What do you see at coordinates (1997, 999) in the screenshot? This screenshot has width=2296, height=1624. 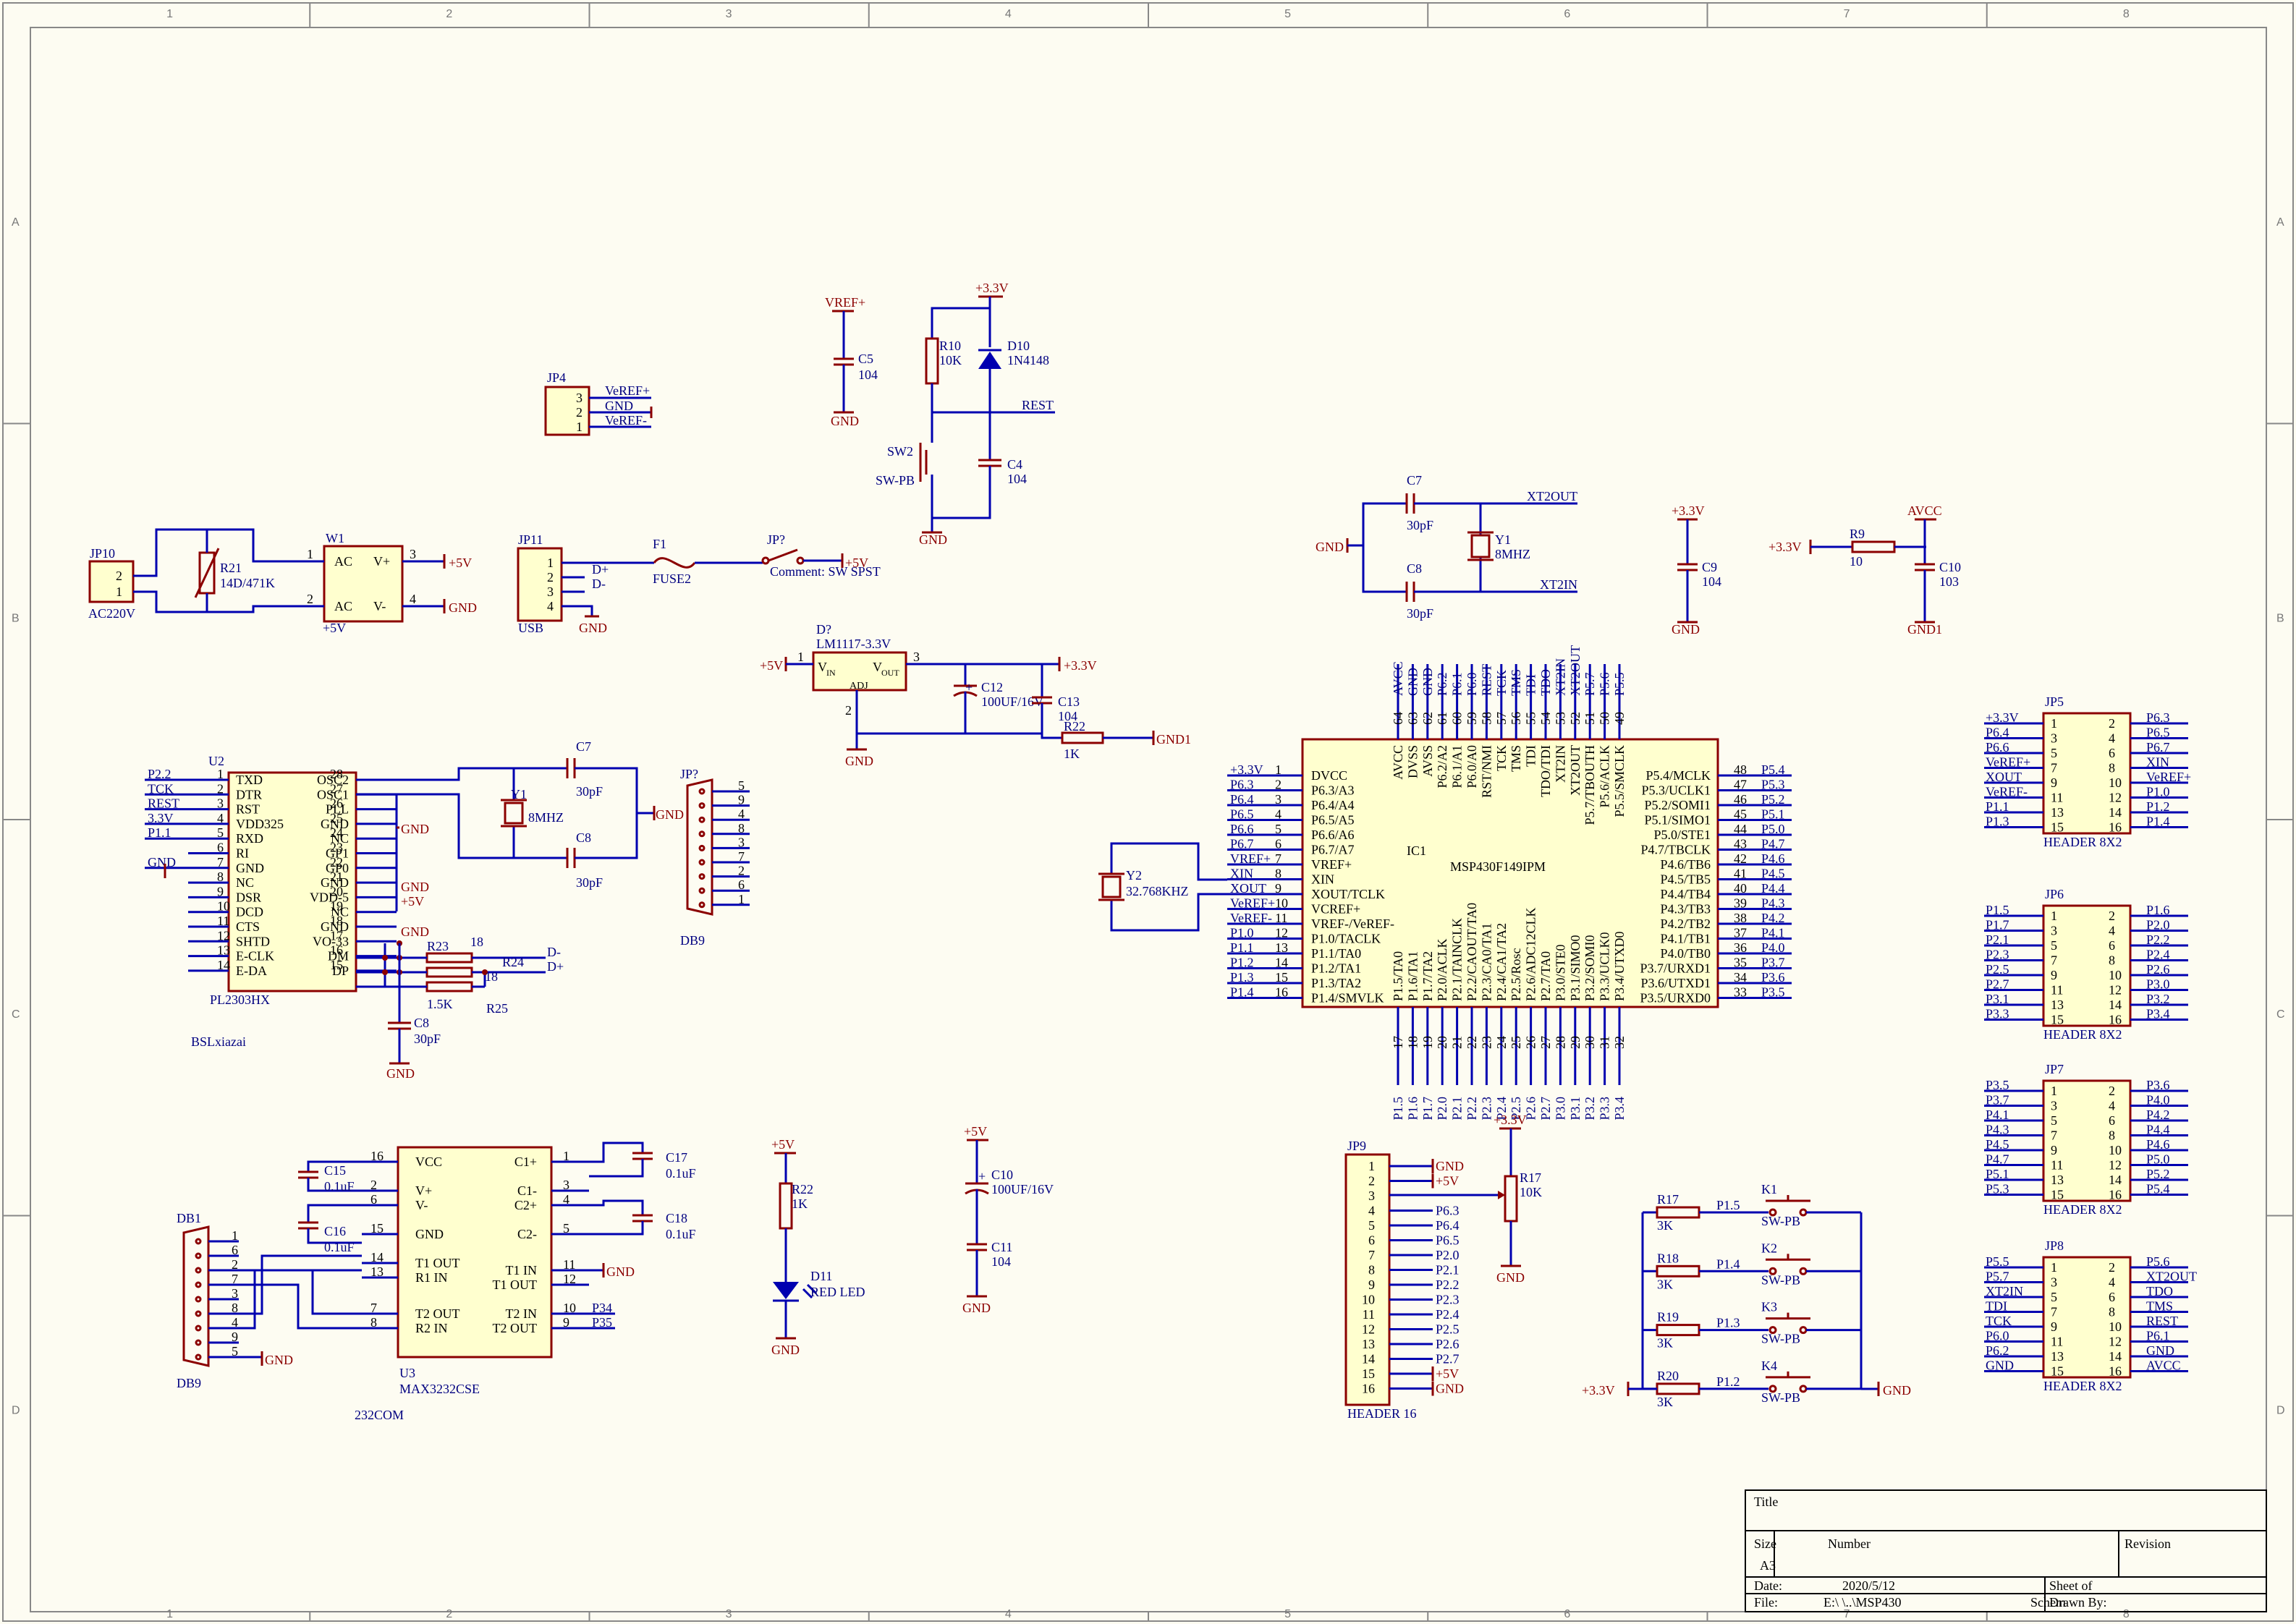 I see `header-left-net: P3.1` at bounding box center [1997, 999].